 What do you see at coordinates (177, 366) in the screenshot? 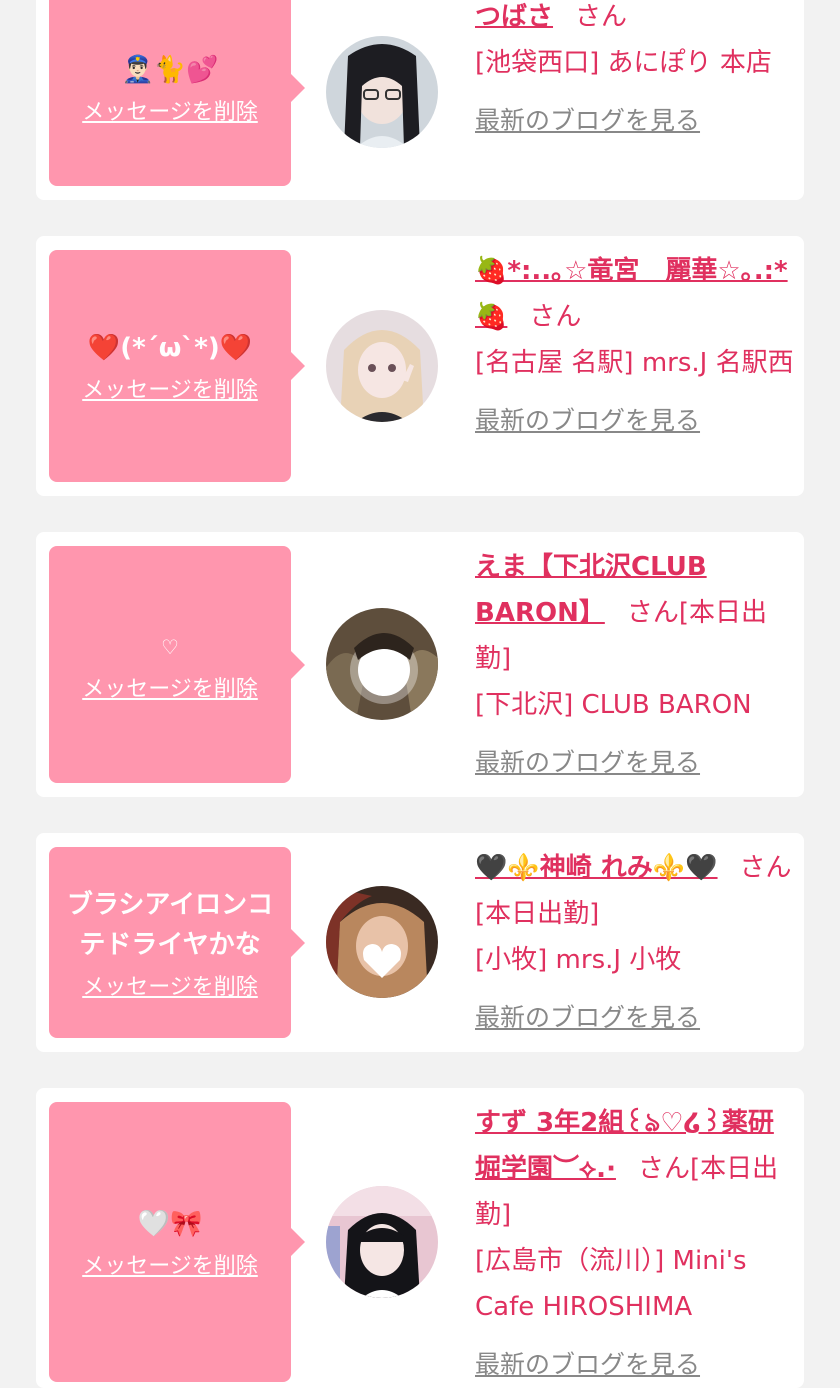
I see `message-bubble: ❤️(*´ω`*)❤️ メッセージを削除` at bounding box center [177, 366].